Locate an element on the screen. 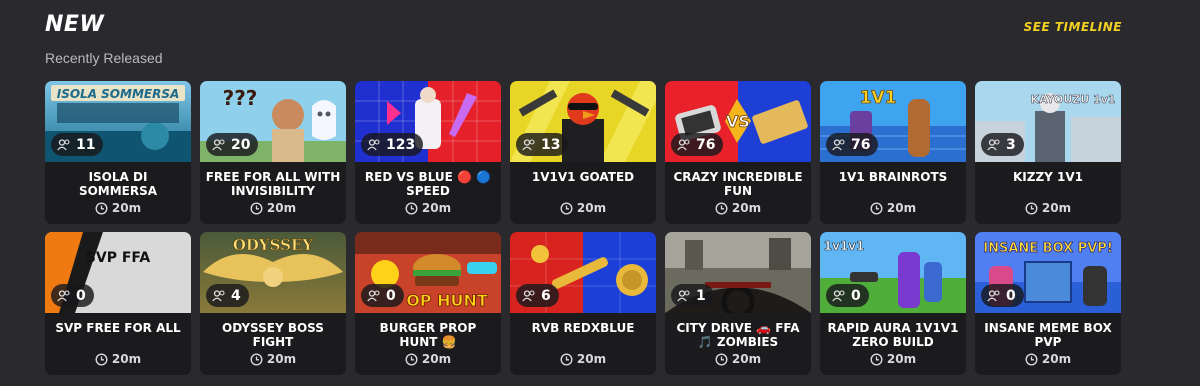 Image resolution: width=1200 pixels, height=386 pixels. island-card: VS 76 CRAZY INCREDIBLE FUN 20m is located at coordinates (738, 152).